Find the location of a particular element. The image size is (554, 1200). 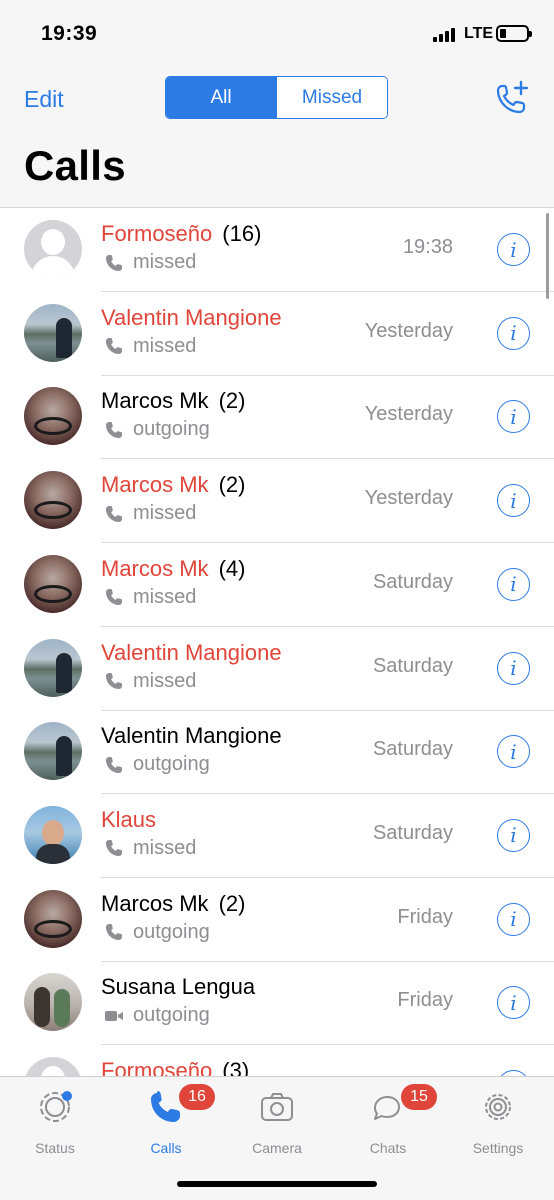

tab-settings: Settings is located at coordinates (498, 1120).